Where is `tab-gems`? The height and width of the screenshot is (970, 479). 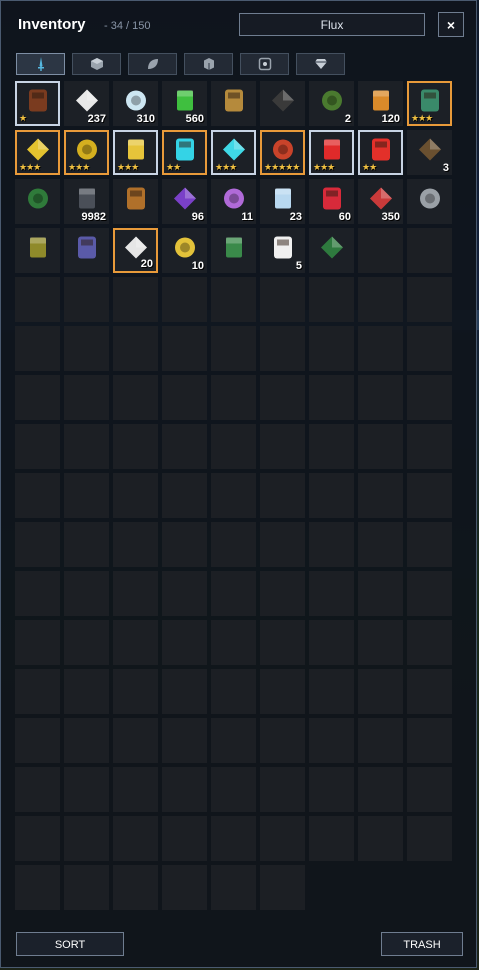
tab-gems is located at coordinates (264, 64).